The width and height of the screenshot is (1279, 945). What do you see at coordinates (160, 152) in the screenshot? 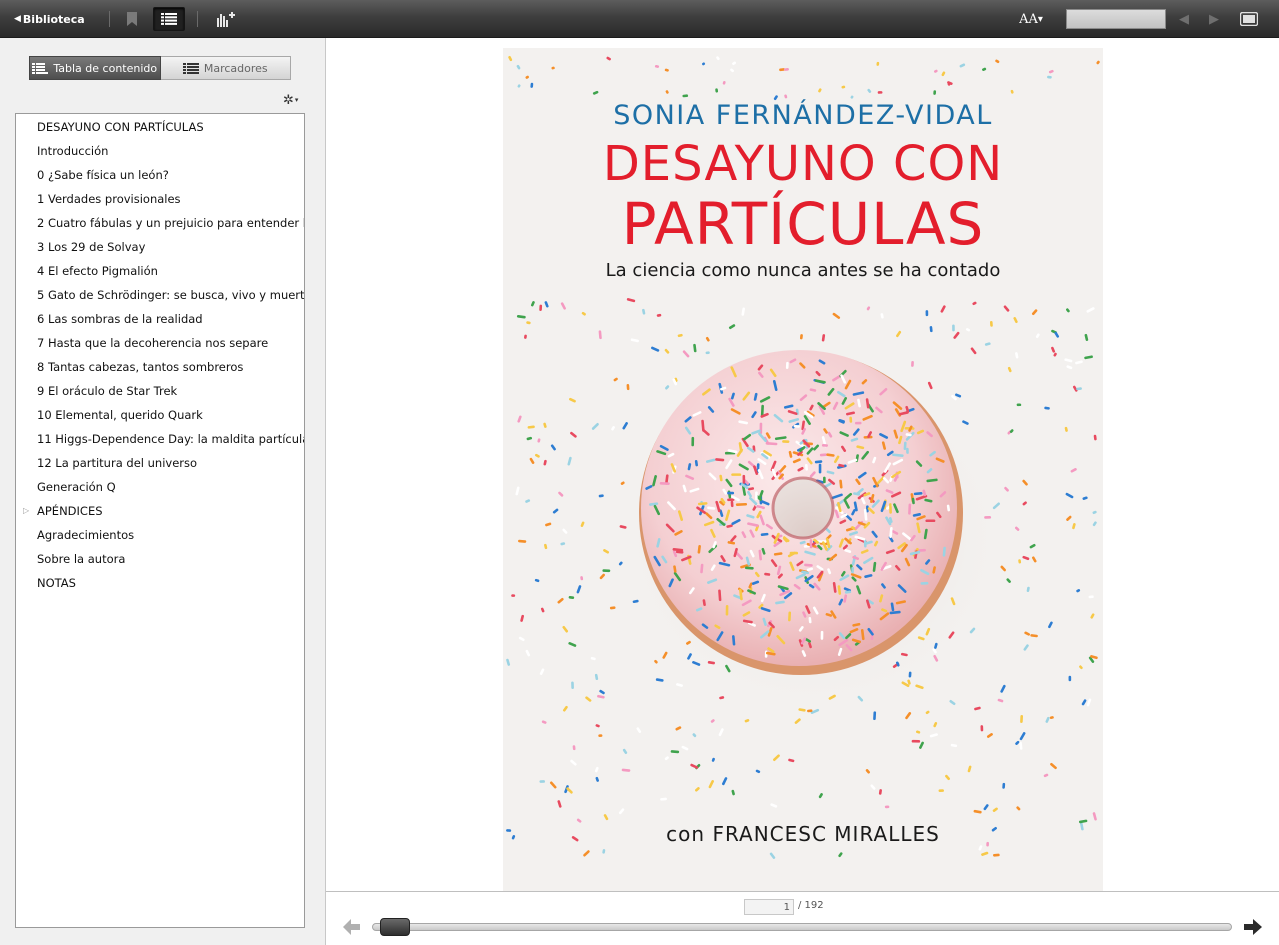
I see `toc-item: Introducción` at bounding box center [160, 152].